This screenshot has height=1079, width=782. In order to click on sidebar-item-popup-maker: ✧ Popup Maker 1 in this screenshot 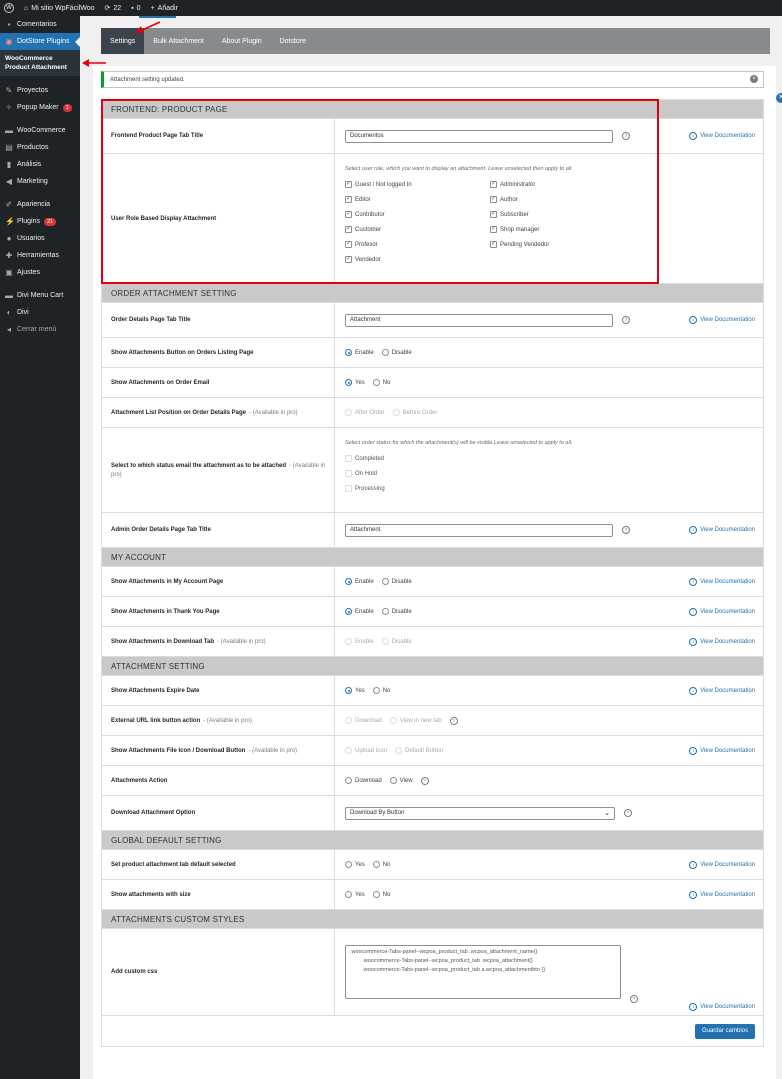, I will do `click(40, 107)`.